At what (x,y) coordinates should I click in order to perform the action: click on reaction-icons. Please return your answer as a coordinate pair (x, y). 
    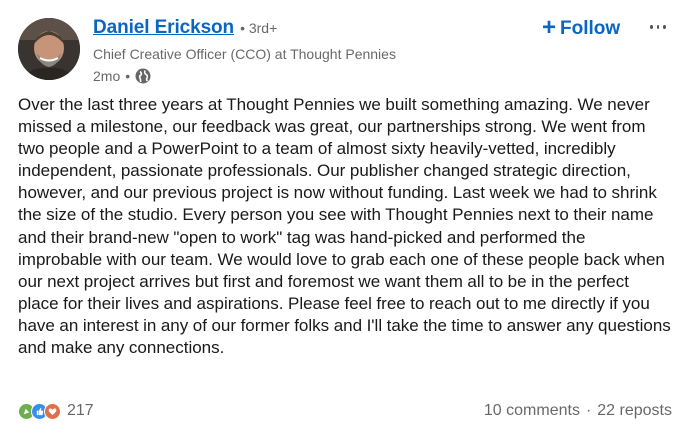
    Looking at the image, I should click on (39, 411).